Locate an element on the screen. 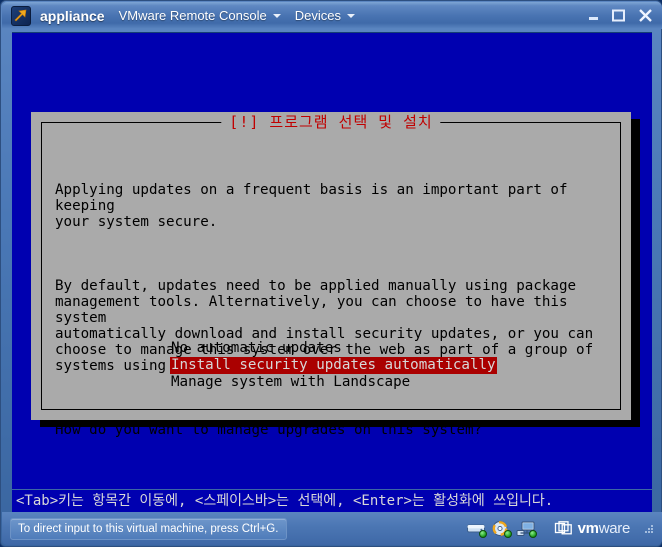 The height and width of the screenshot is (547, 662). maximize-icon is located at coordinates (618, 15).